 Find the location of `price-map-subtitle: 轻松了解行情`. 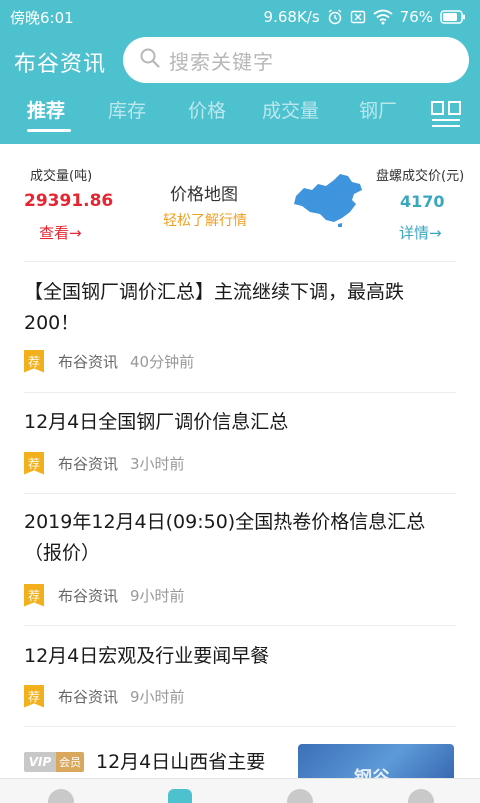

price-map-subtitle: 轻松了解行情 is located at coordinates (205, 220).